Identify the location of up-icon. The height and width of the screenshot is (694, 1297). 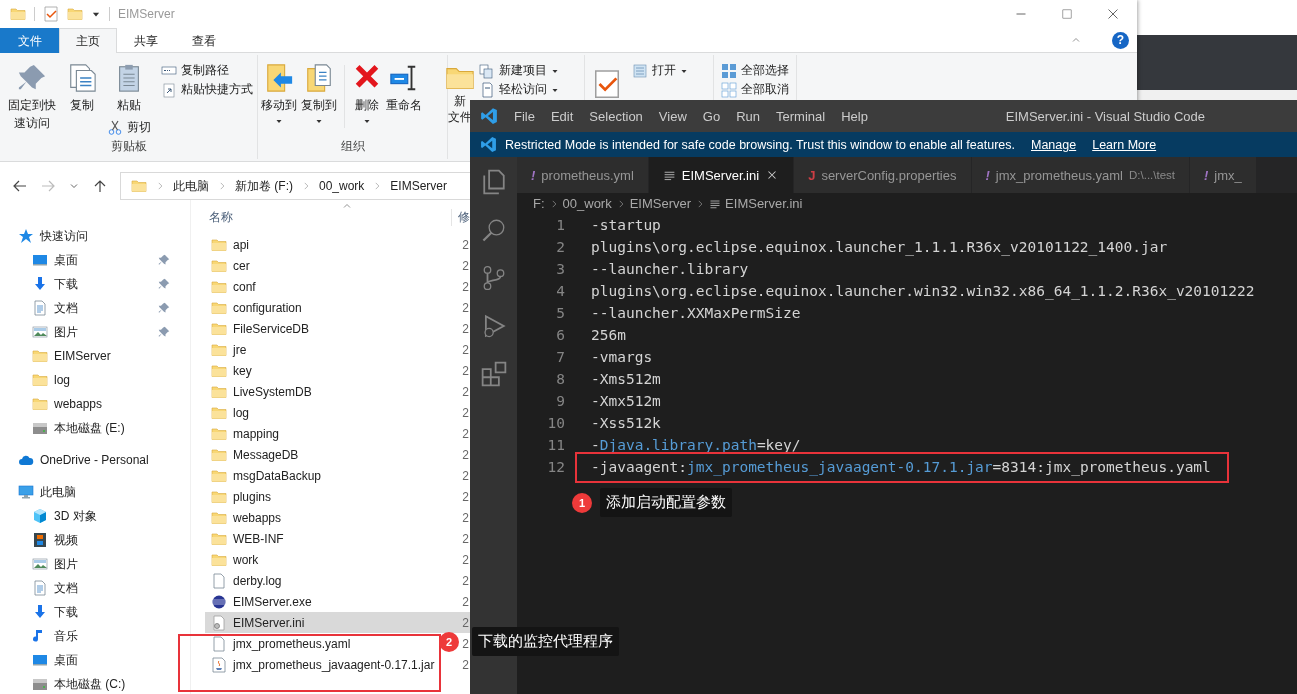
(100, 186).